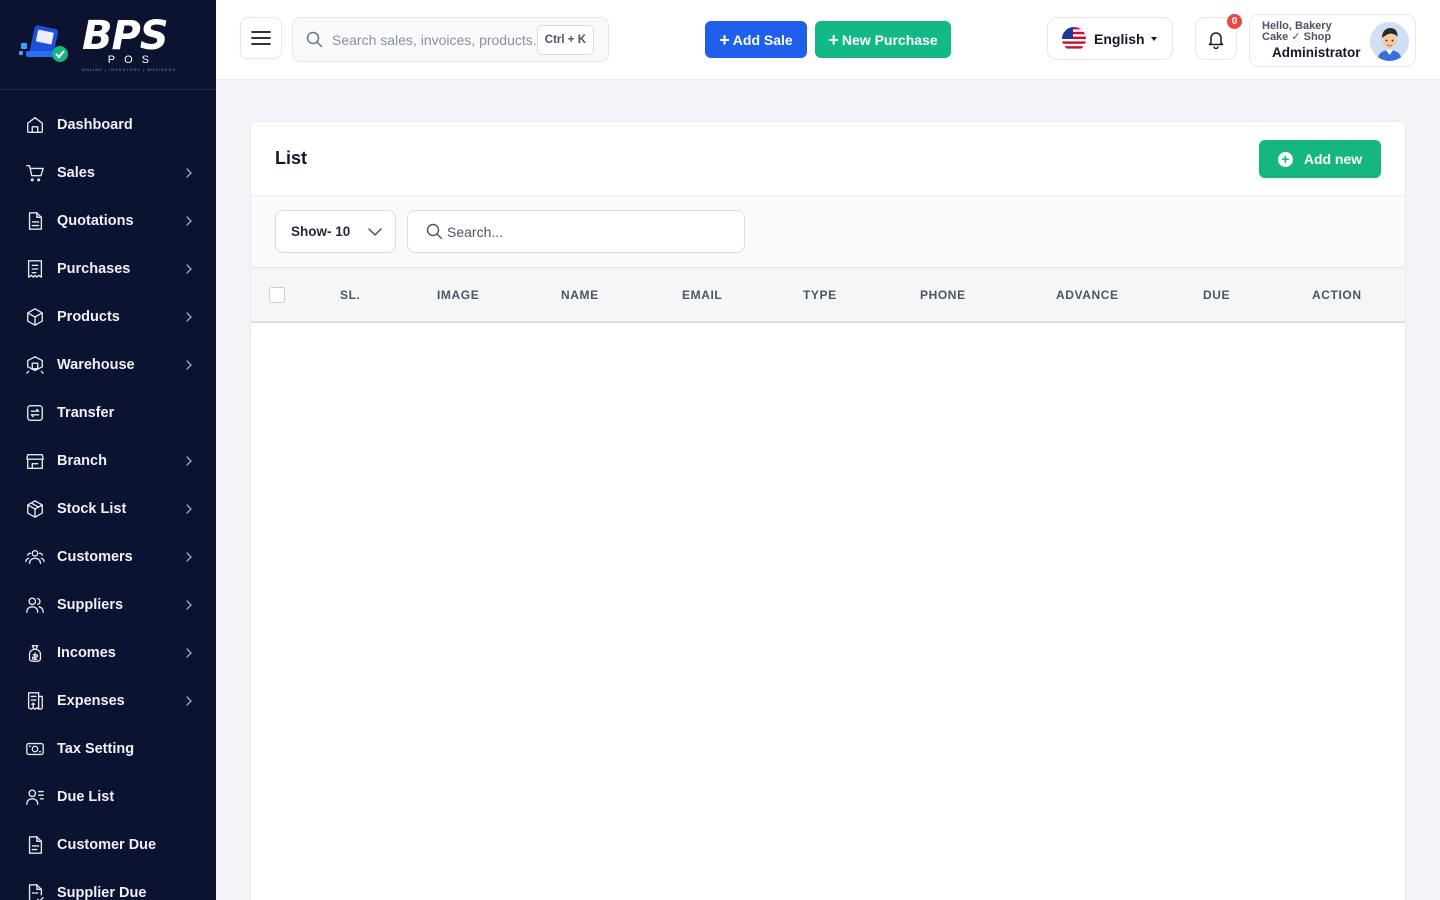  What do you see at coordinates (828, 232) in the screenshot?
I see `table-filters: Show- 10` at bounding box center [828, 232].